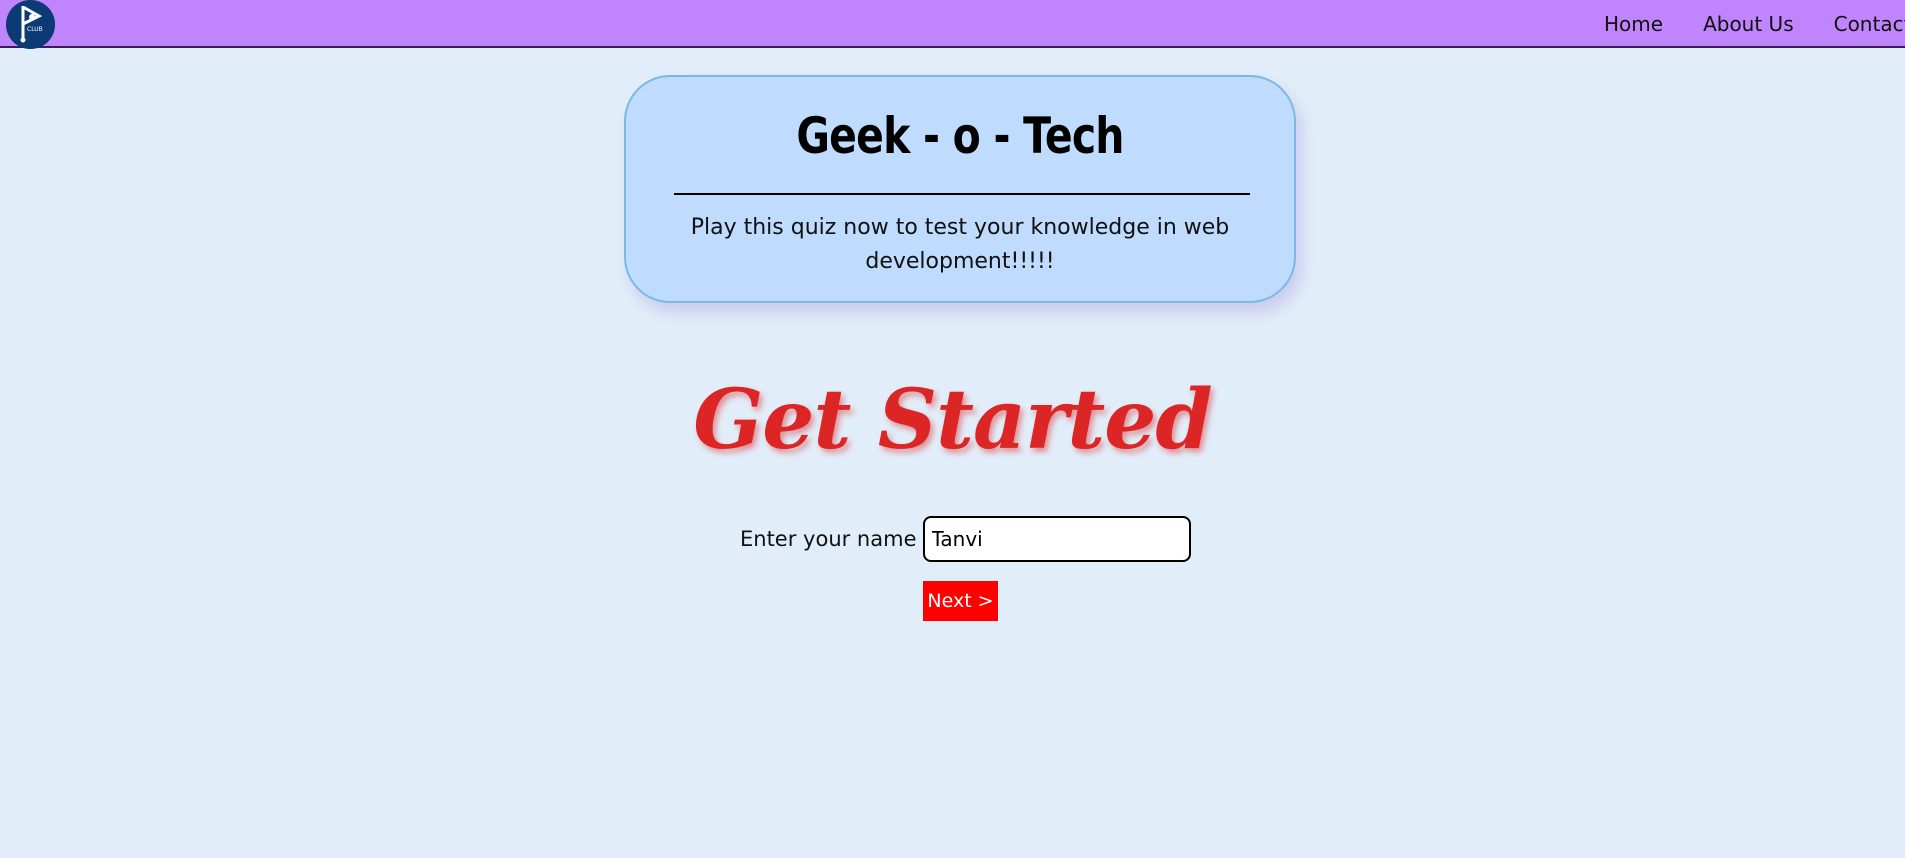 The height and width of the screenshot is (858, 1905). What do you see at coordinates (35, 29) in the screenshot?
I see `logo-text: CLUB` at bounding box center [35, 29].